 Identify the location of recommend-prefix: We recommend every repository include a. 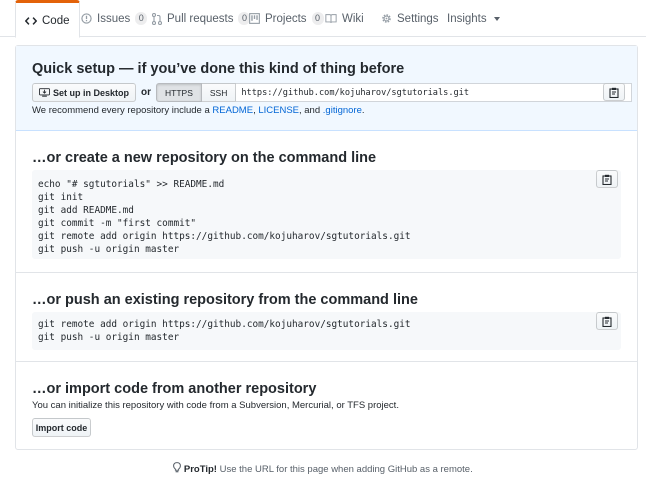
(122, 110).